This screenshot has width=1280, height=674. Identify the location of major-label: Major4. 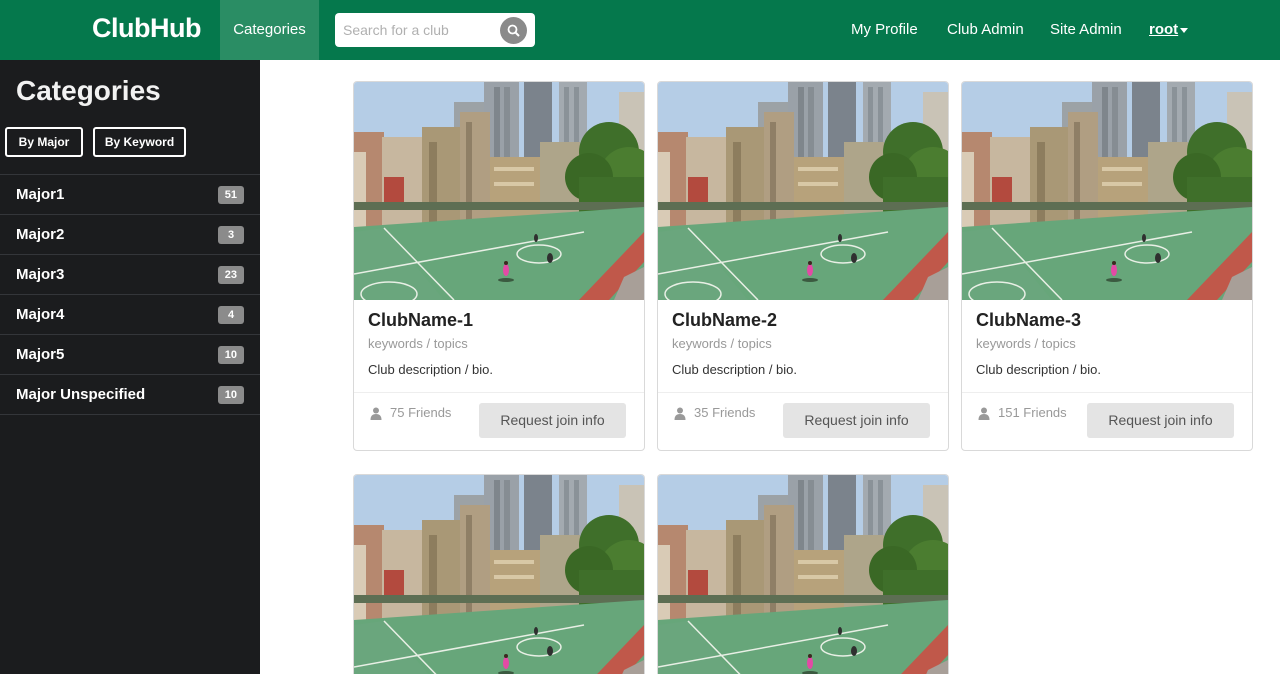
(40, 314).